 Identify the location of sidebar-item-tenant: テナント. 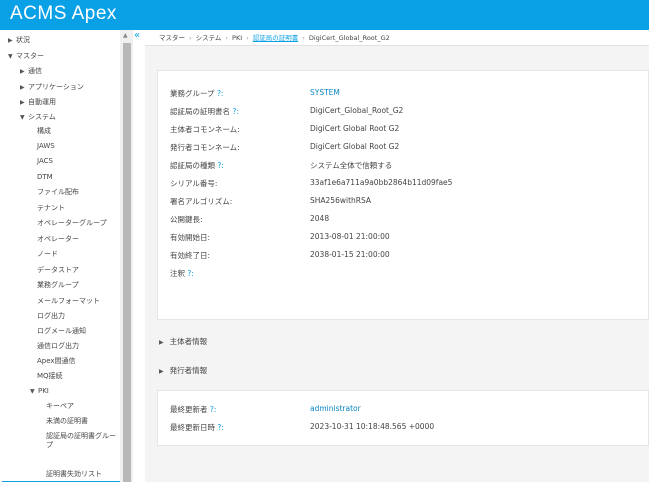
(51, 208).